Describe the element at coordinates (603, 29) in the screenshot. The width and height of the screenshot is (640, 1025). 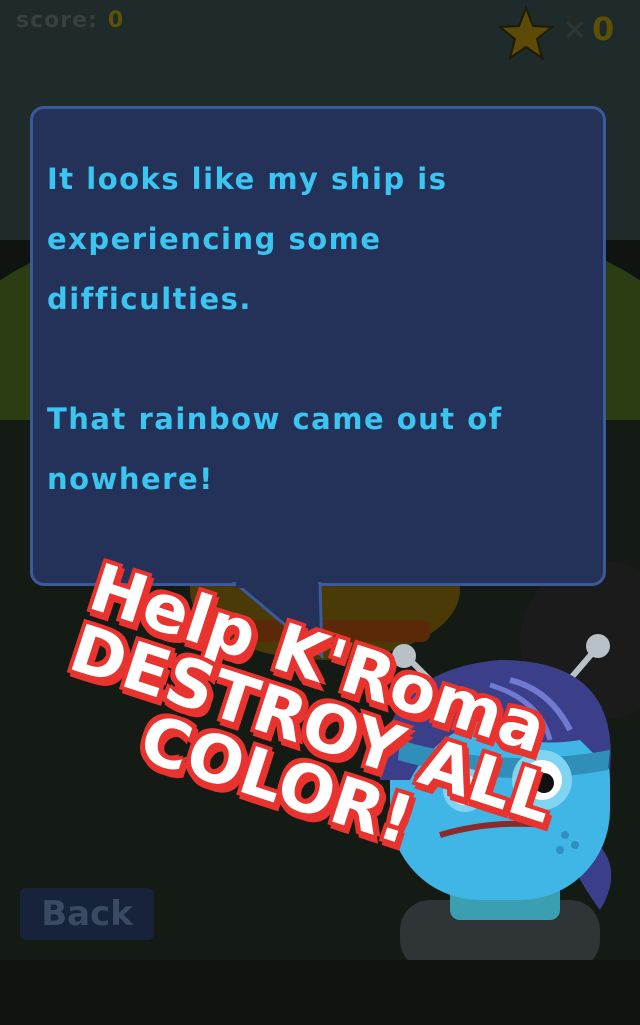
I see `star-count: 0` at that location.